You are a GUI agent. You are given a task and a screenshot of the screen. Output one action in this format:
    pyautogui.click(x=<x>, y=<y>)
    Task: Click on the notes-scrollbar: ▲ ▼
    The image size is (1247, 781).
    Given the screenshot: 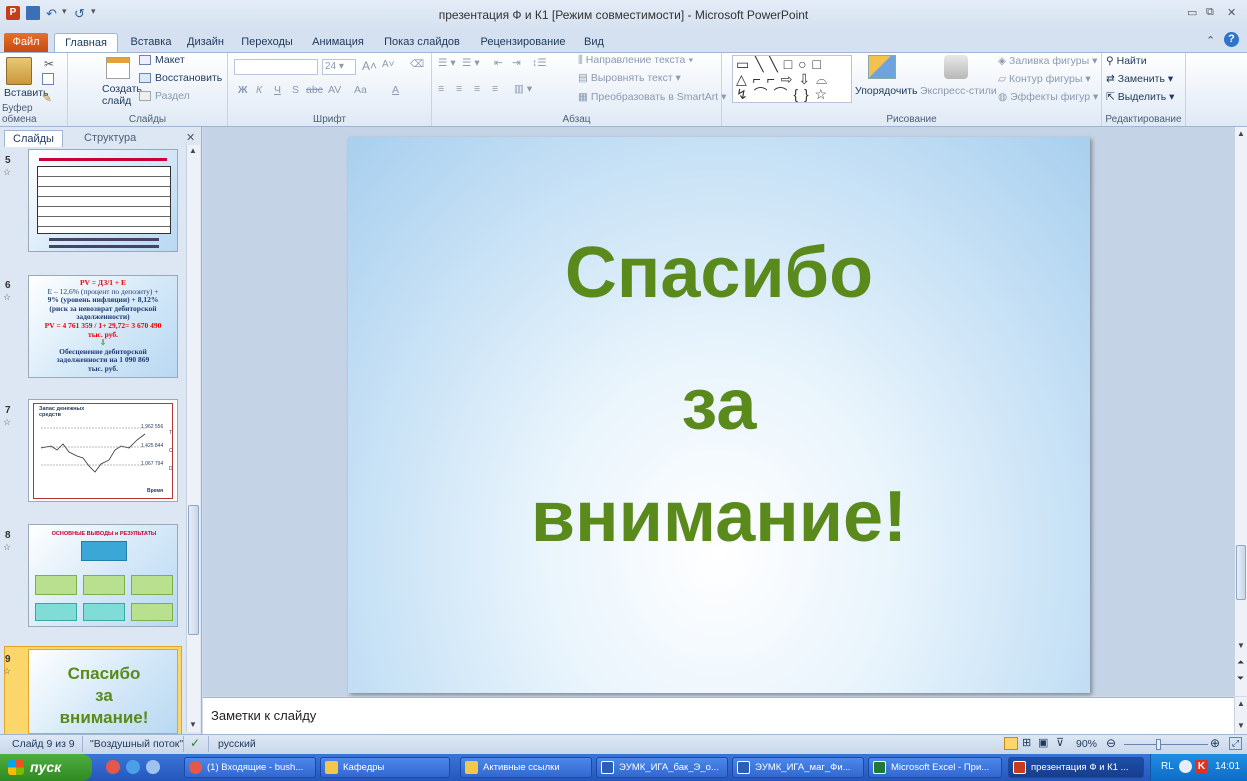 What is the action you would take?
    pyautogui.click(x=1240, y=715)
    